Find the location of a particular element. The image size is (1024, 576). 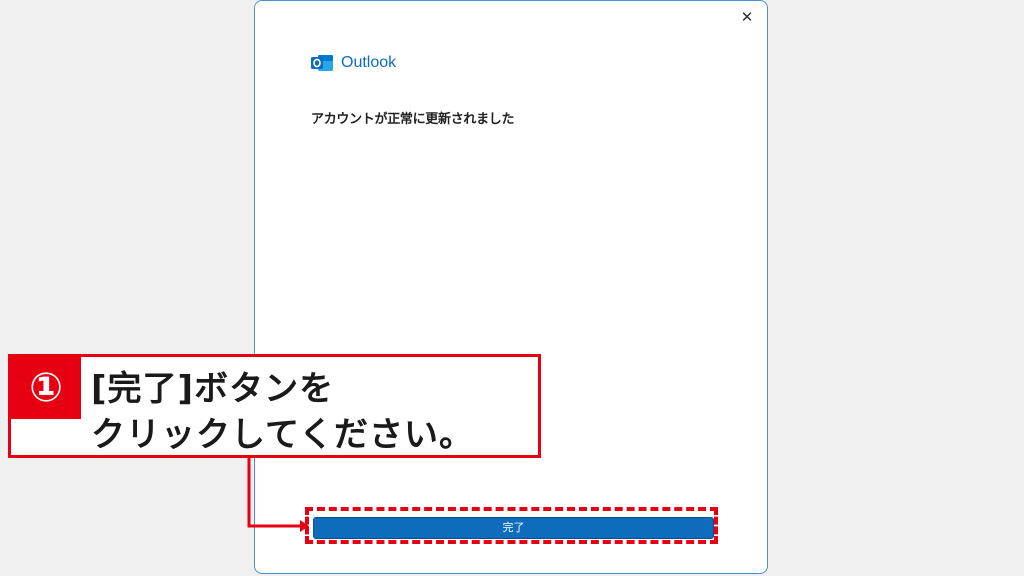

status-message: アカウントが正常に更新されました is located at coordinates (413, 119).